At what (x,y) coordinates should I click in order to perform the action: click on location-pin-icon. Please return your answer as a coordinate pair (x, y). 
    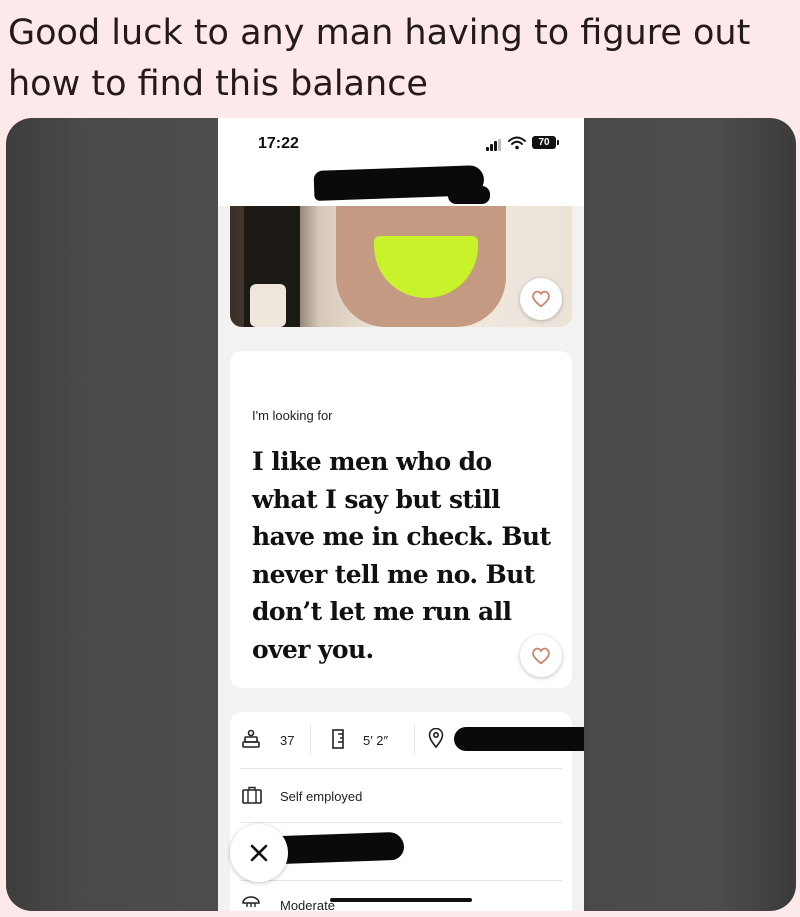
    Looking at the image, I should click on (436, 738).